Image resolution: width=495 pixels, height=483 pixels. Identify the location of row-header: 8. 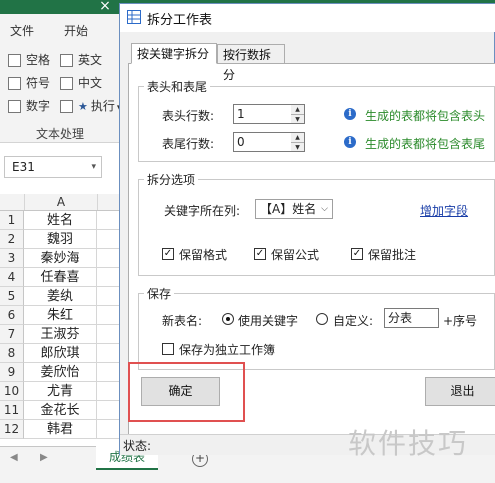
(12, 353).